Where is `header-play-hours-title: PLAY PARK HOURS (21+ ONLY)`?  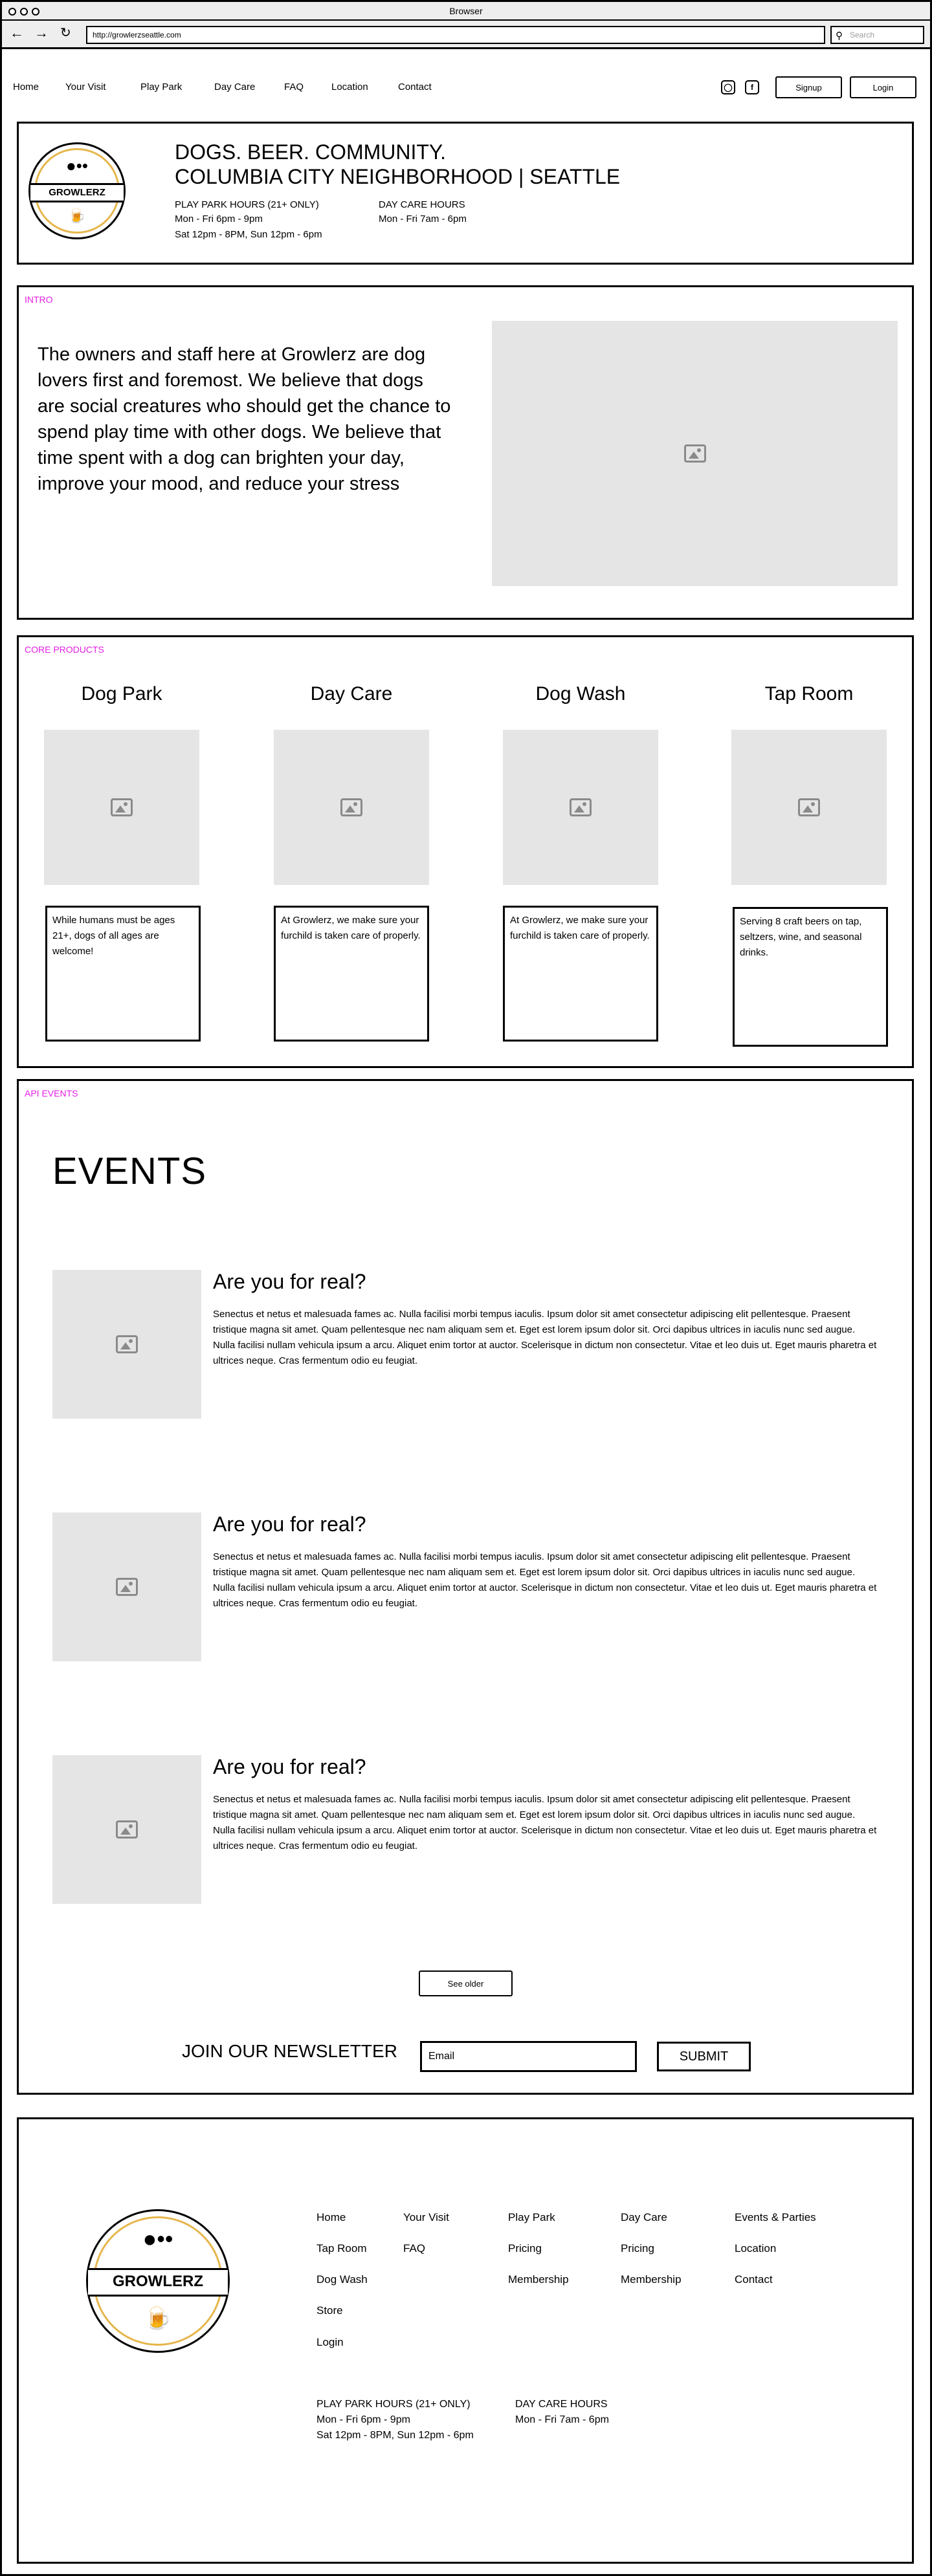 header-play-hours-title: PLAY PARK HOURS (21+ ONLY) is located at coordinates (247, 205).